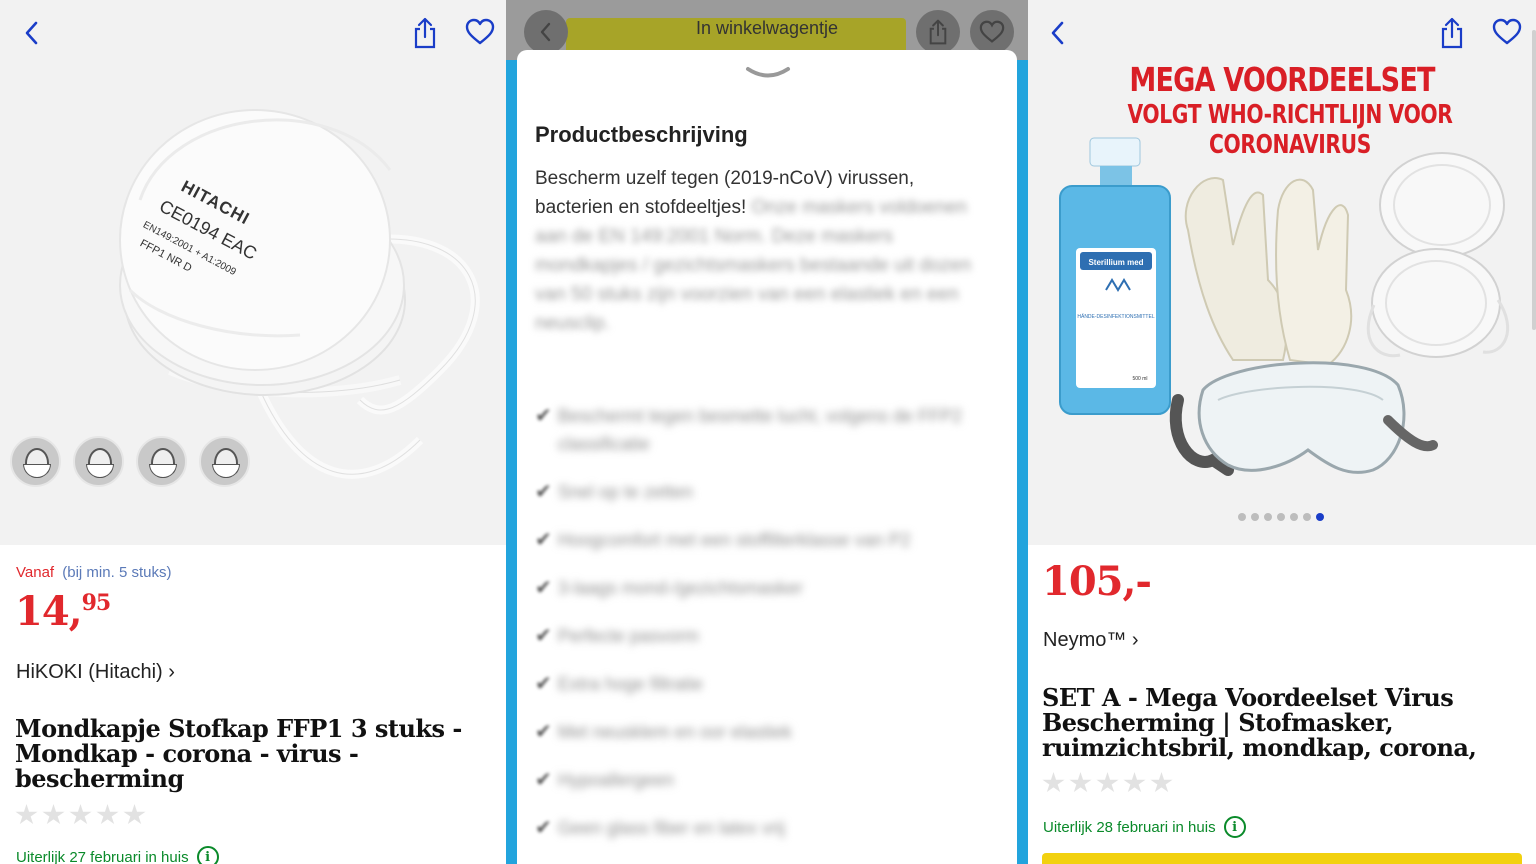  What do you see at coordinates (102, 856) in the screenshot?
I see `delivery-text: Uiterlijk 27 februari in huis` at bounding box center [102, 856].